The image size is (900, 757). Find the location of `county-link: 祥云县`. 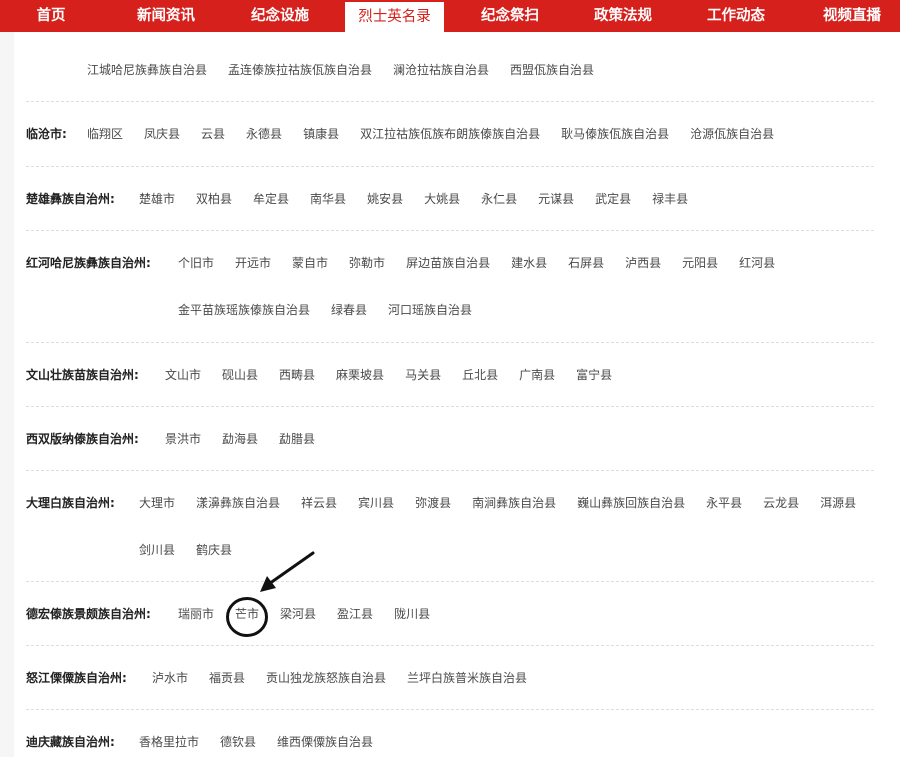

county-link: 祥云县 is located at coordinates (319, 503).